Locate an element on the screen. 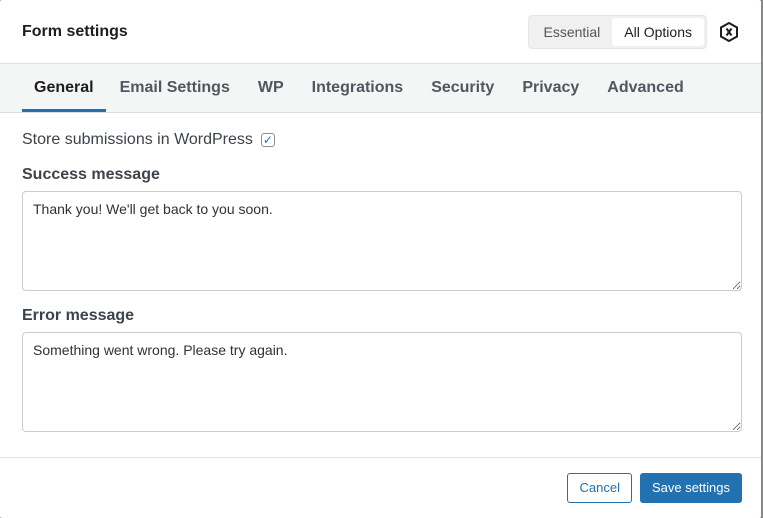  error-message-label: Error message is located at coordinates (78, 315).